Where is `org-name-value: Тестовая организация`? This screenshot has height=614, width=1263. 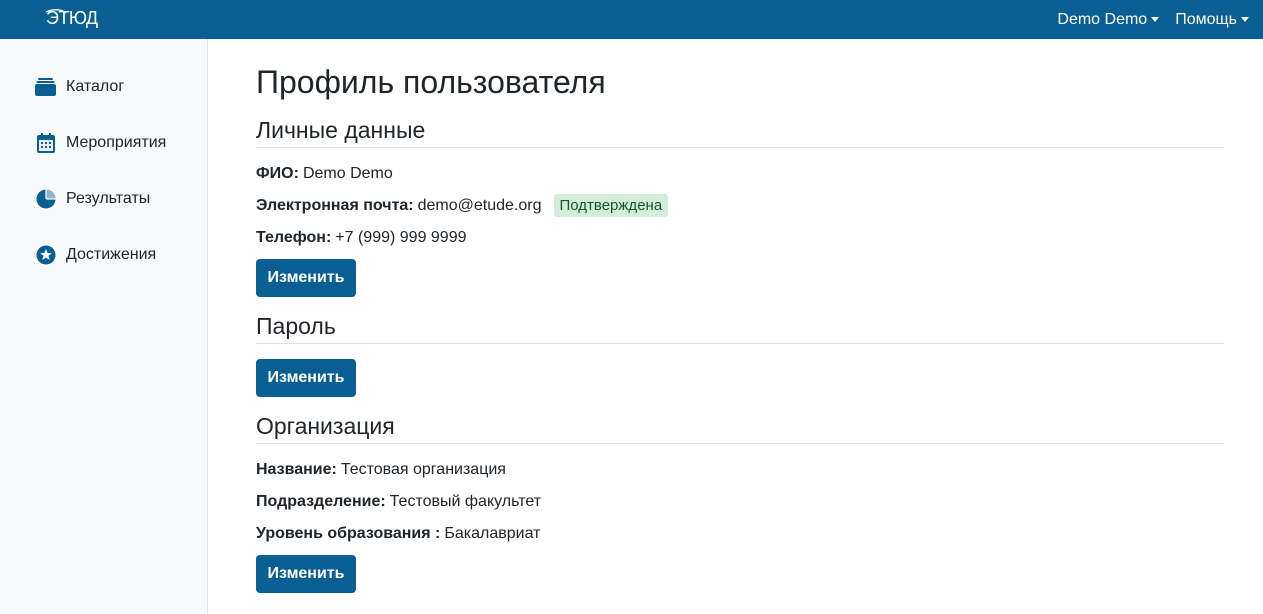
org-name-value: Тестовая организация is located at coordinates (423, 469).